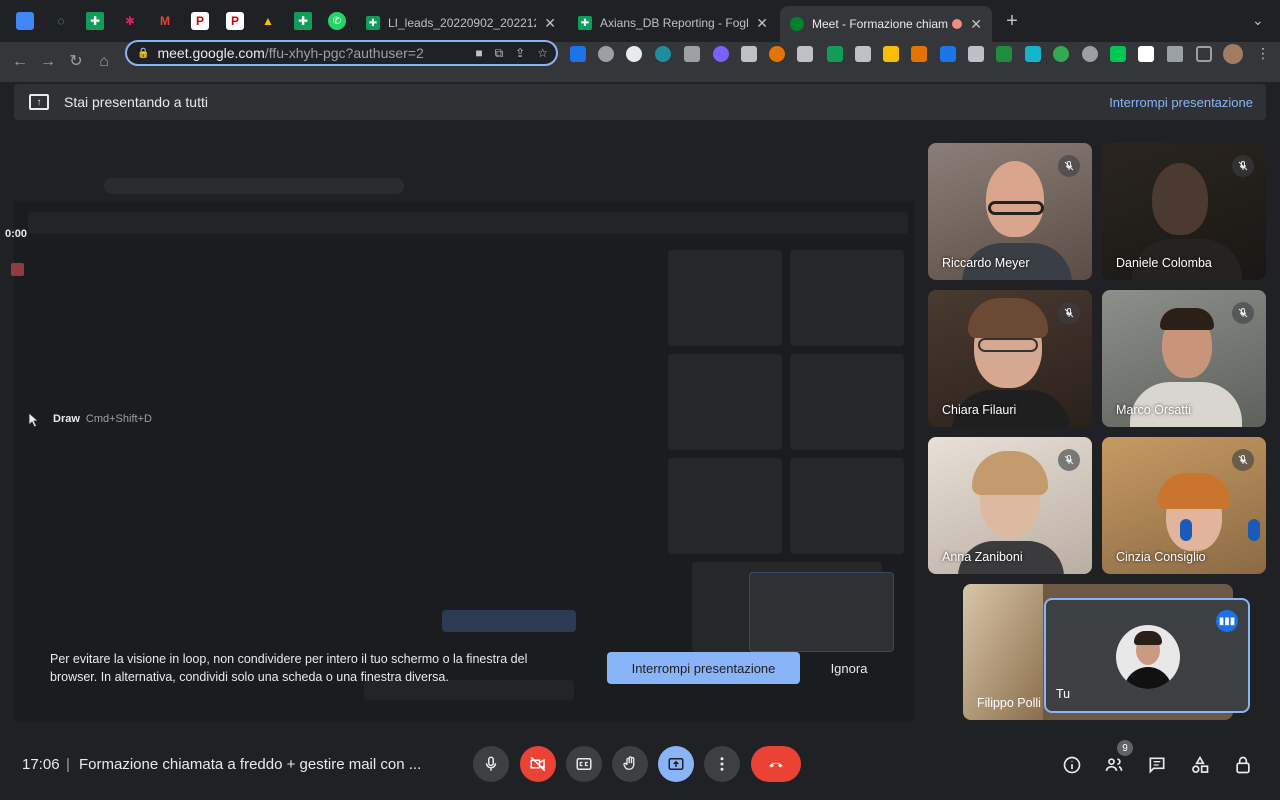 This screenshot has width=1280, height=800. What do you see at coordinates (1010, 211) in the screenshot?
I see `participant-tile: Riccardo Meyer` at bounding box center [1010, 211].